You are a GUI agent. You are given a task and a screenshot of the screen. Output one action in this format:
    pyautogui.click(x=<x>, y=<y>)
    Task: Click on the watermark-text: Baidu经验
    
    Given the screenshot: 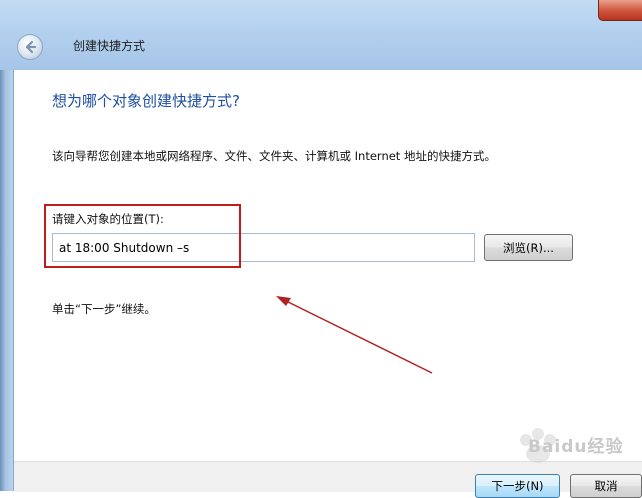 What is the action you would take?
    pyautogui.click(x=576, y=447)
    